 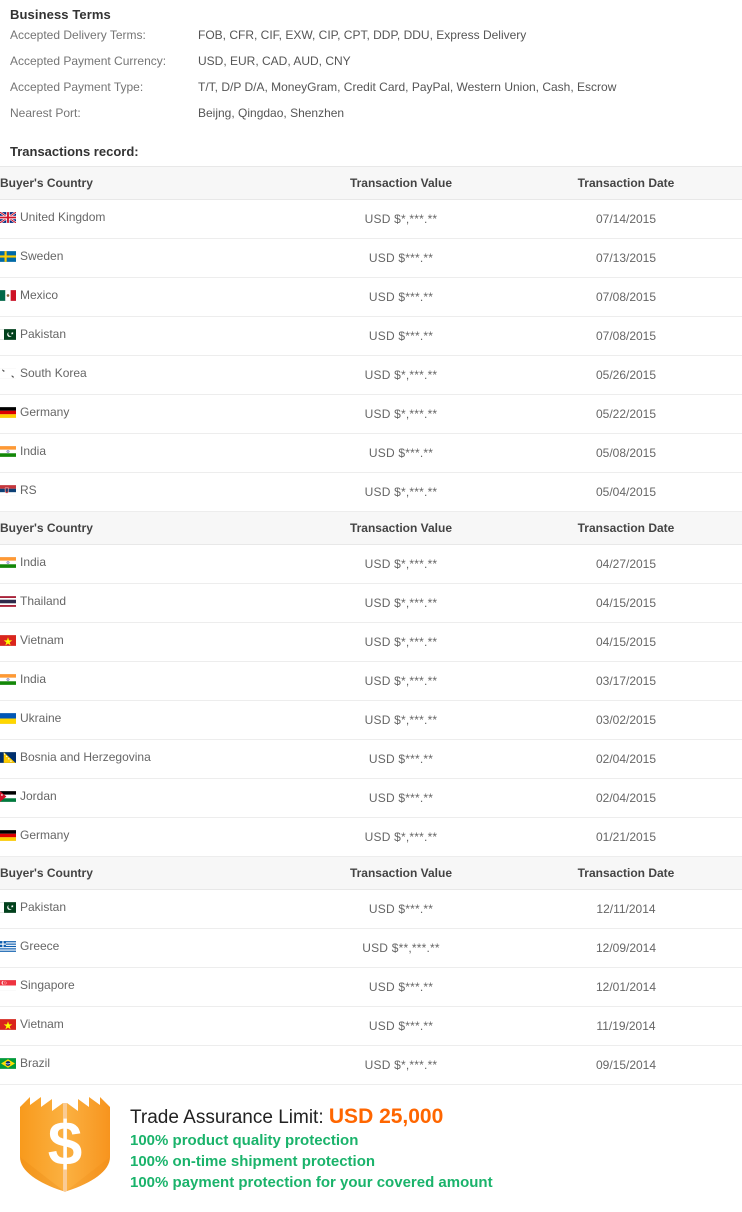 I want to click on country-label: Ukraine, so click(x=41, y=718).